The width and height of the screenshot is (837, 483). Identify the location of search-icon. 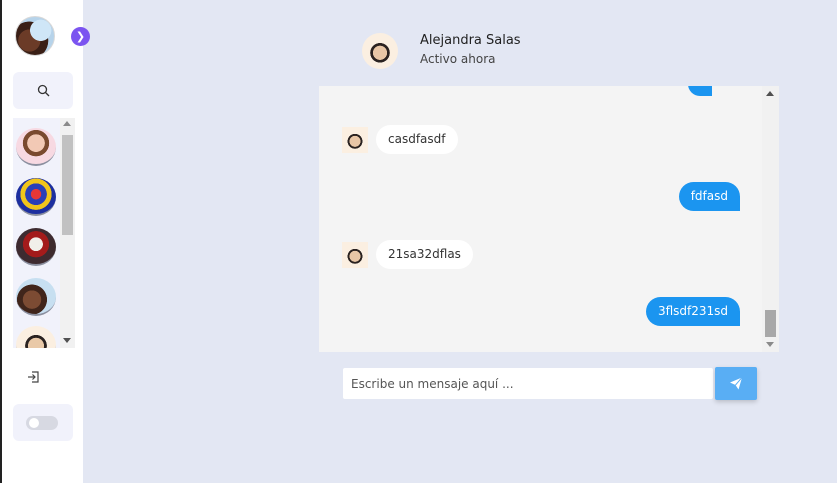
(43, 90).